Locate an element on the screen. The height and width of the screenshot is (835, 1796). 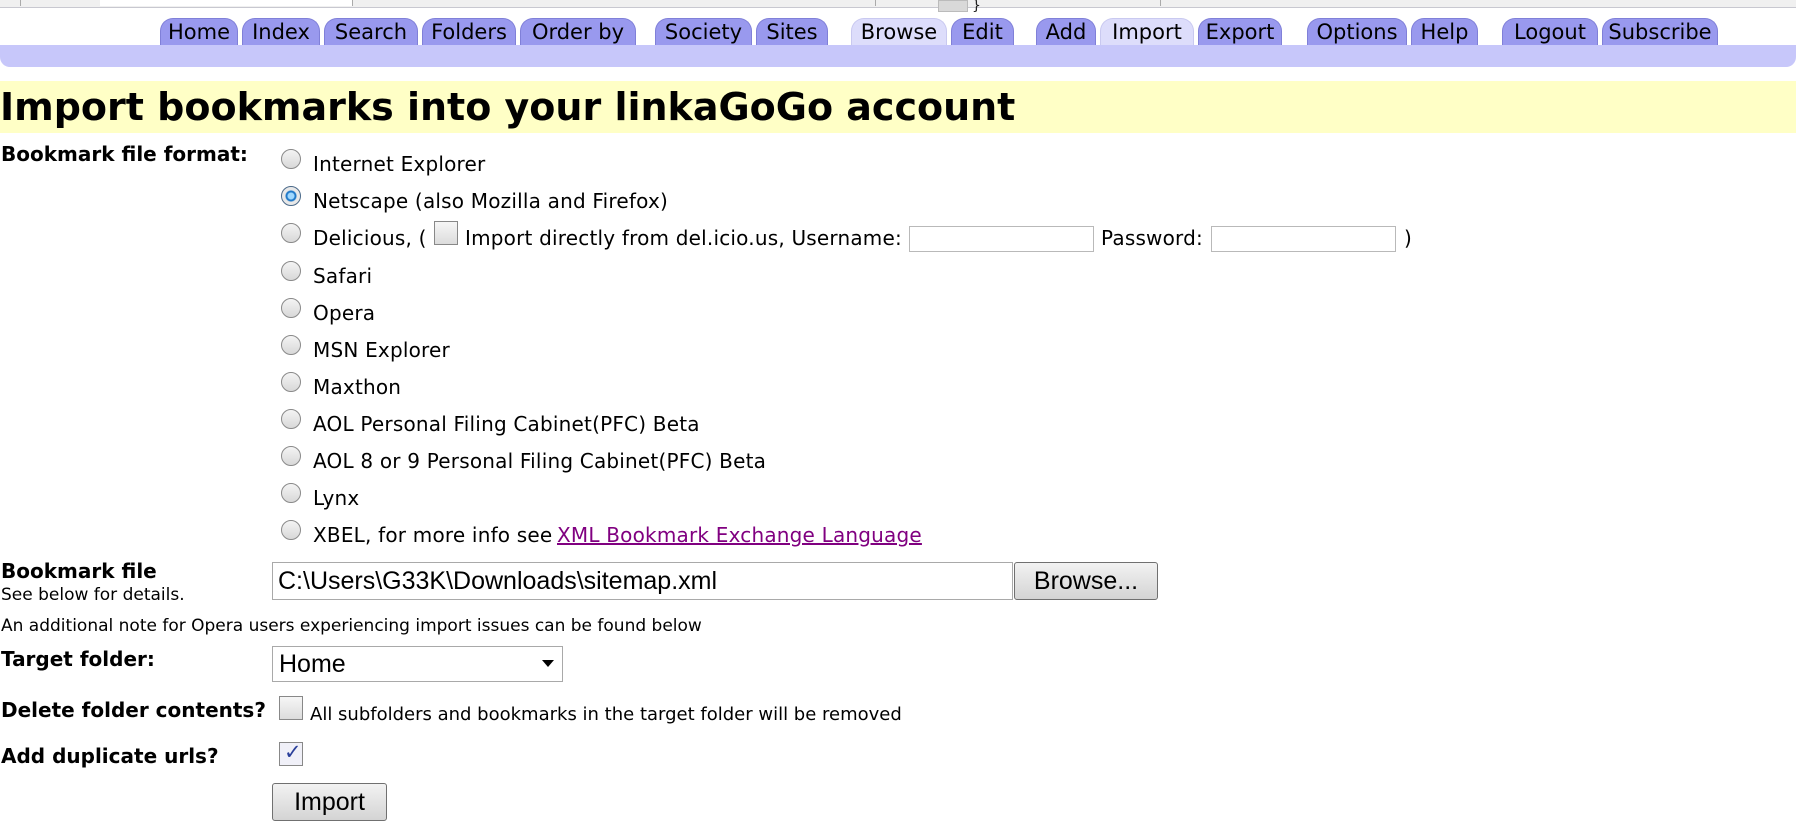
nav-bar is located at coordinates (898, 56).